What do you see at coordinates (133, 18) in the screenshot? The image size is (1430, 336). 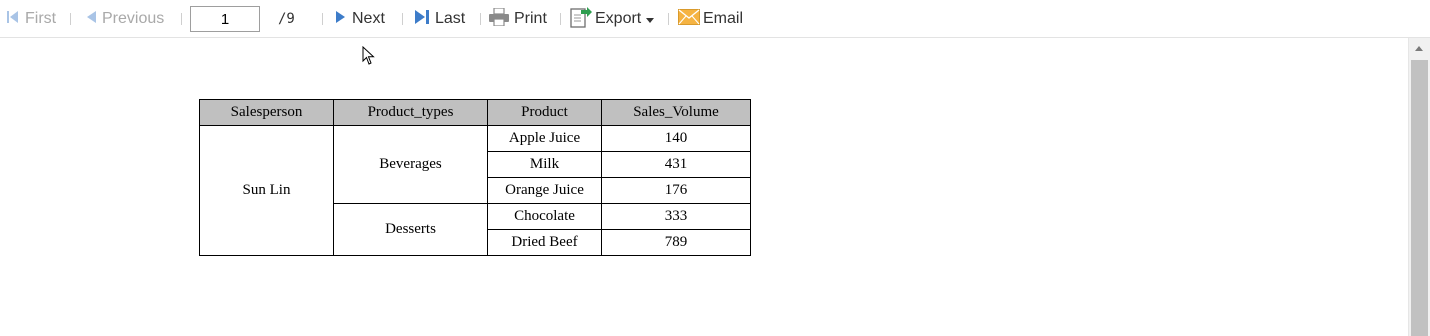 I see `previous-label: Previous` at bounding box center [133, 18].